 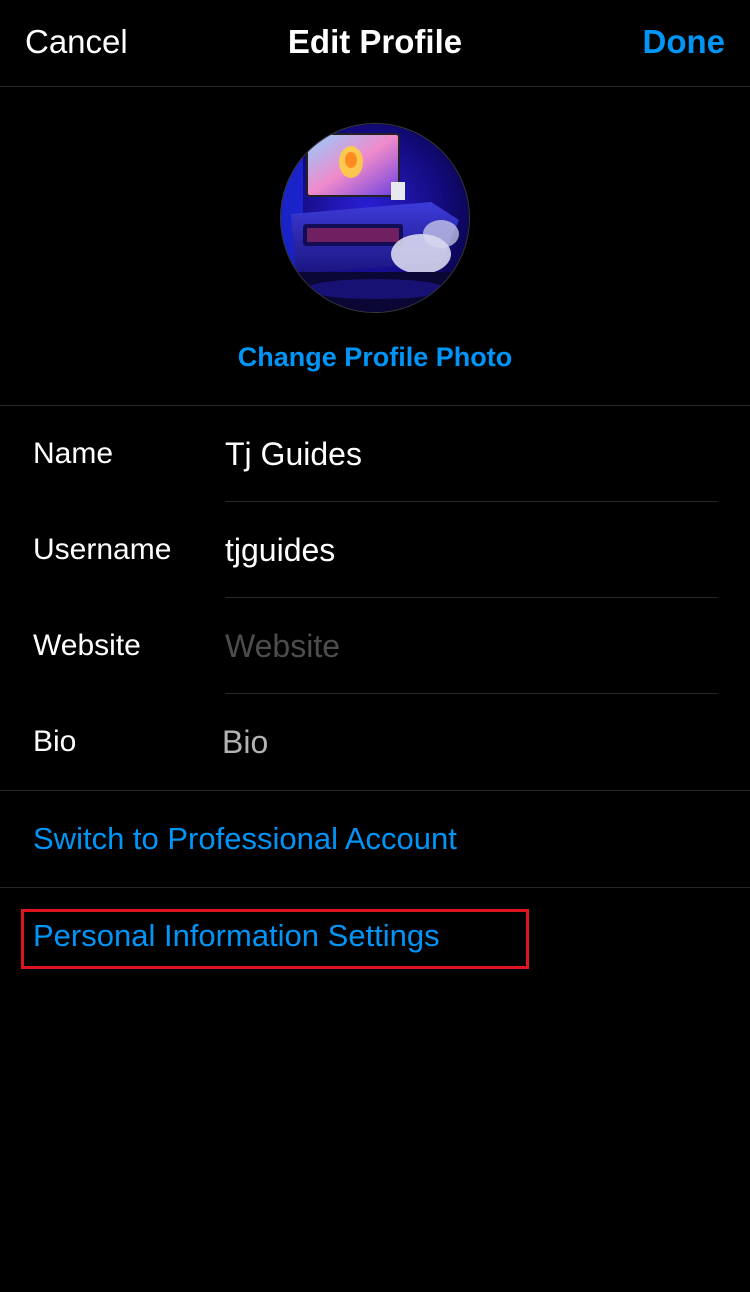 What do you see at coordinates (102, 549) in the screenshot?
I see `username-label: Username` at bounding box center [102, 549].